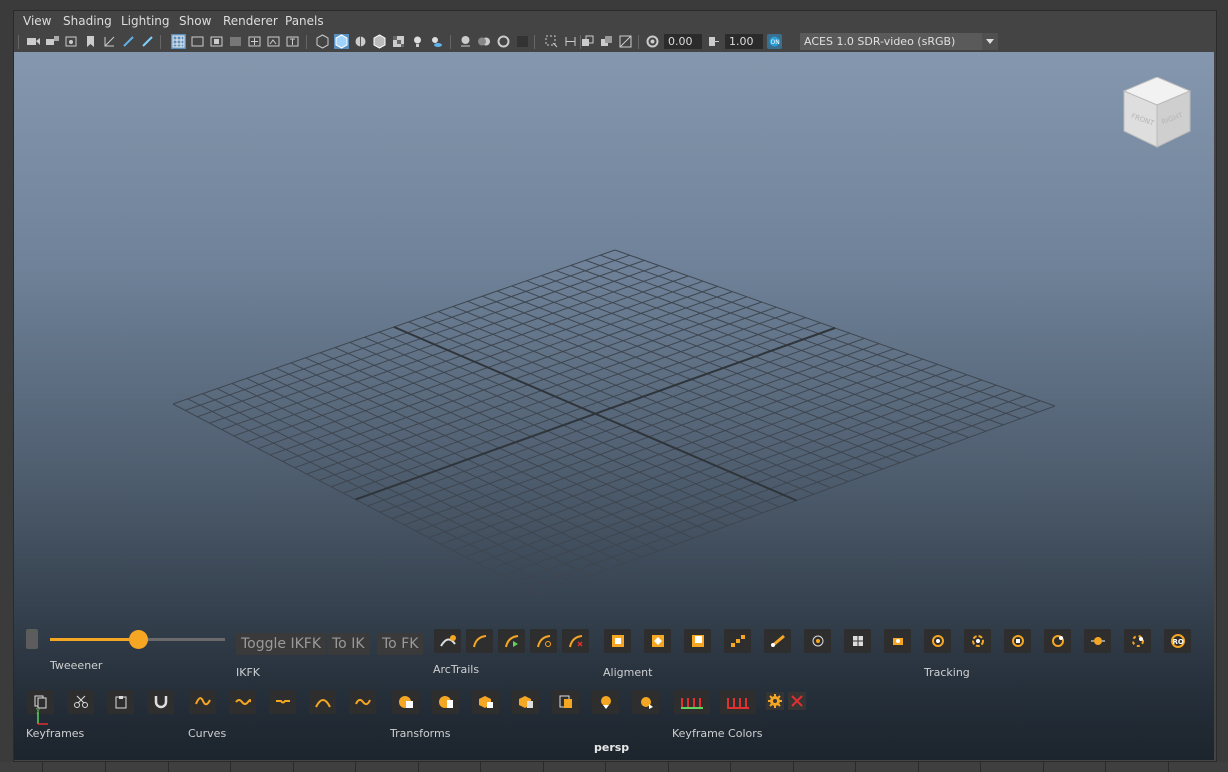 Image resolution: width=1228 pixels, height=772 pixels. Describe the element at coordinates (447, 641) in the screenshot. I see `arctrail-create-button` at that location.